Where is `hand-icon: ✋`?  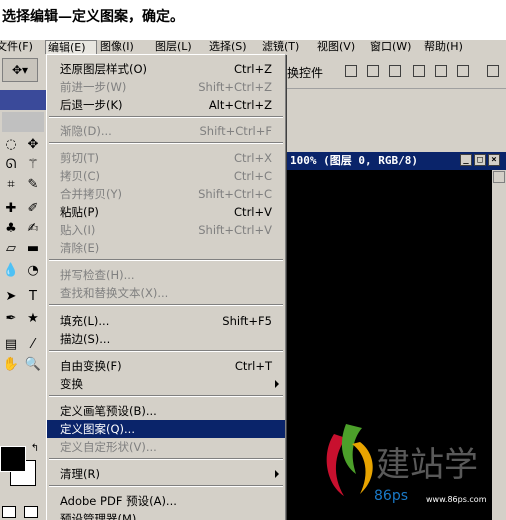 hand-icon: ✋ is located at coordinates (11, 365).